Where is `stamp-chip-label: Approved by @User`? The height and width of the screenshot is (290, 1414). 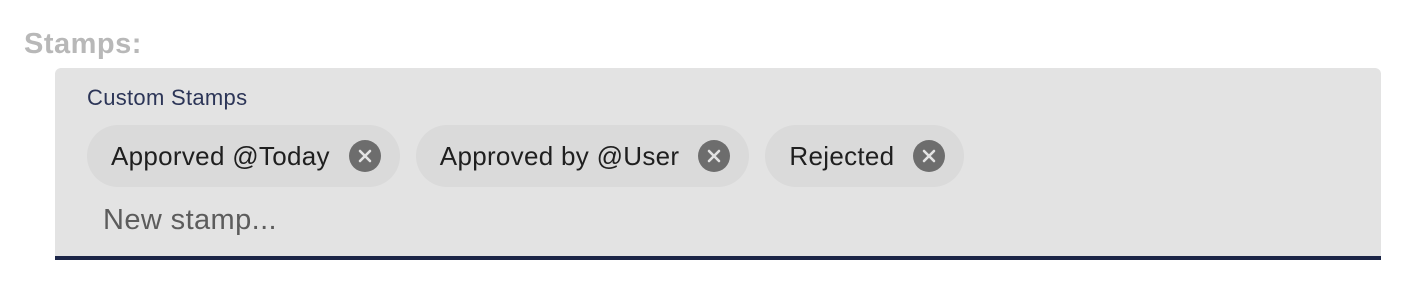 stamp-chip-label: Approved by @User is located at coordinates (559, 155).